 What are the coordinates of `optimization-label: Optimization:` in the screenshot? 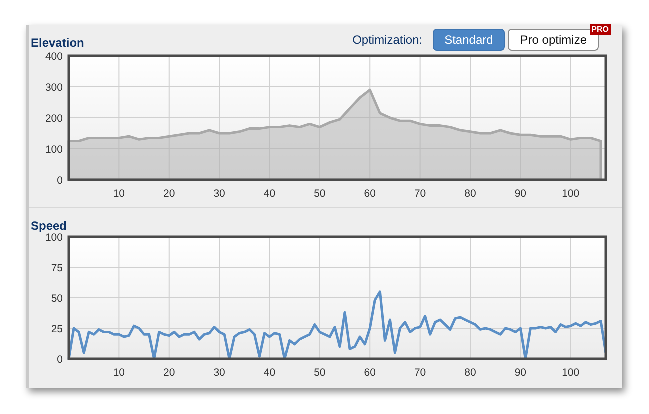 It's located at (387, 40).